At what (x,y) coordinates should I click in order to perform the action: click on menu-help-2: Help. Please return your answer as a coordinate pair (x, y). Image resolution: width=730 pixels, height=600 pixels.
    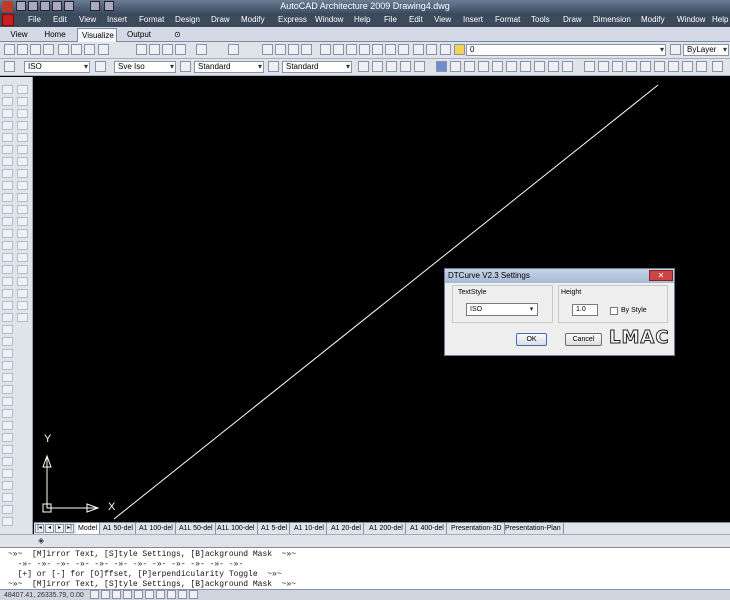
    Looking at the image, I should click on (720, 20).